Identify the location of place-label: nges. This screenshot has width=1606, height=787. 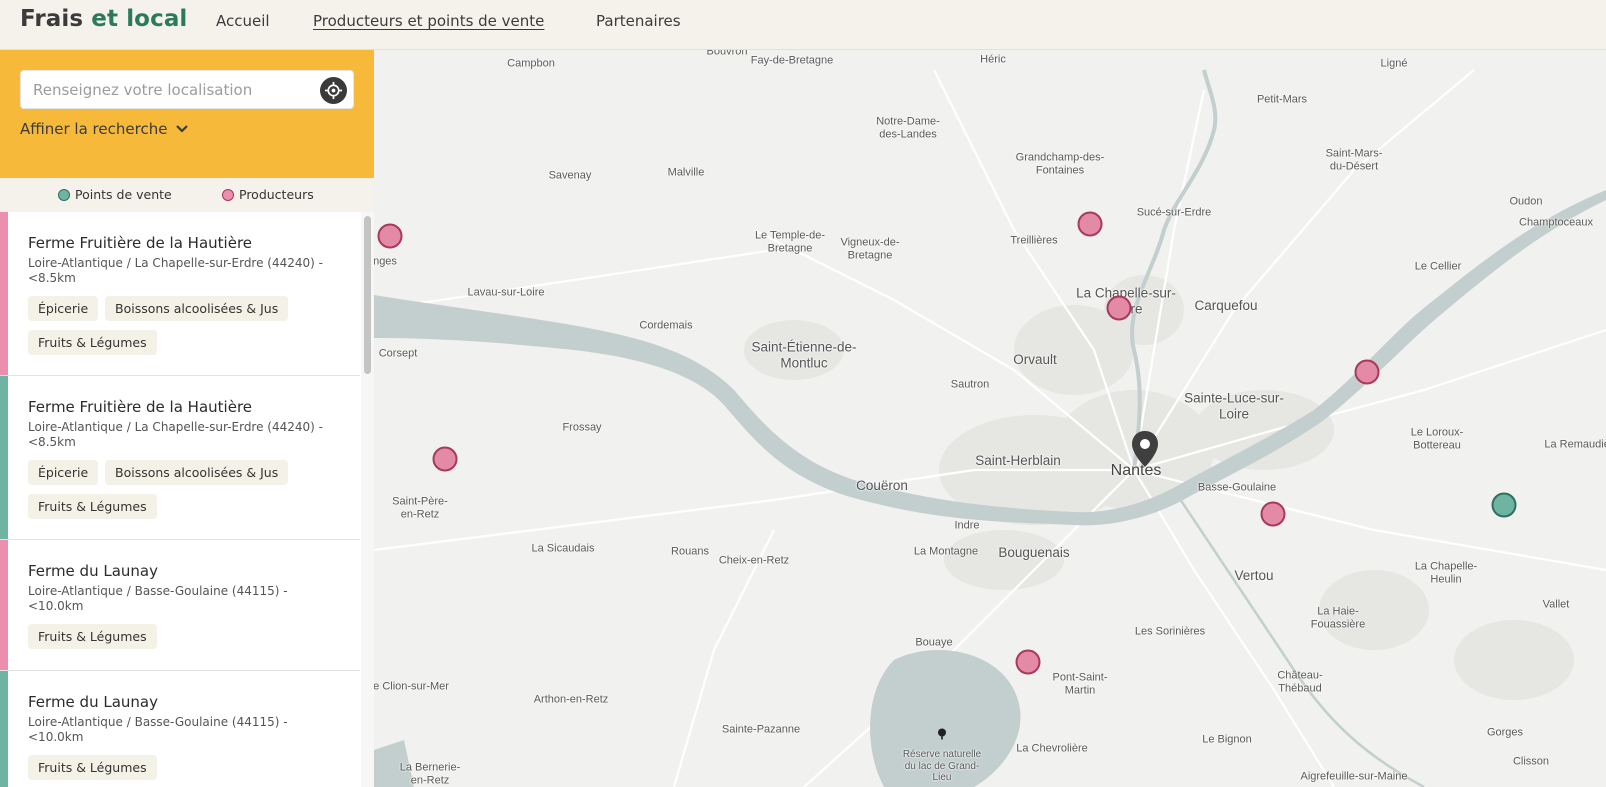
(385, 261).